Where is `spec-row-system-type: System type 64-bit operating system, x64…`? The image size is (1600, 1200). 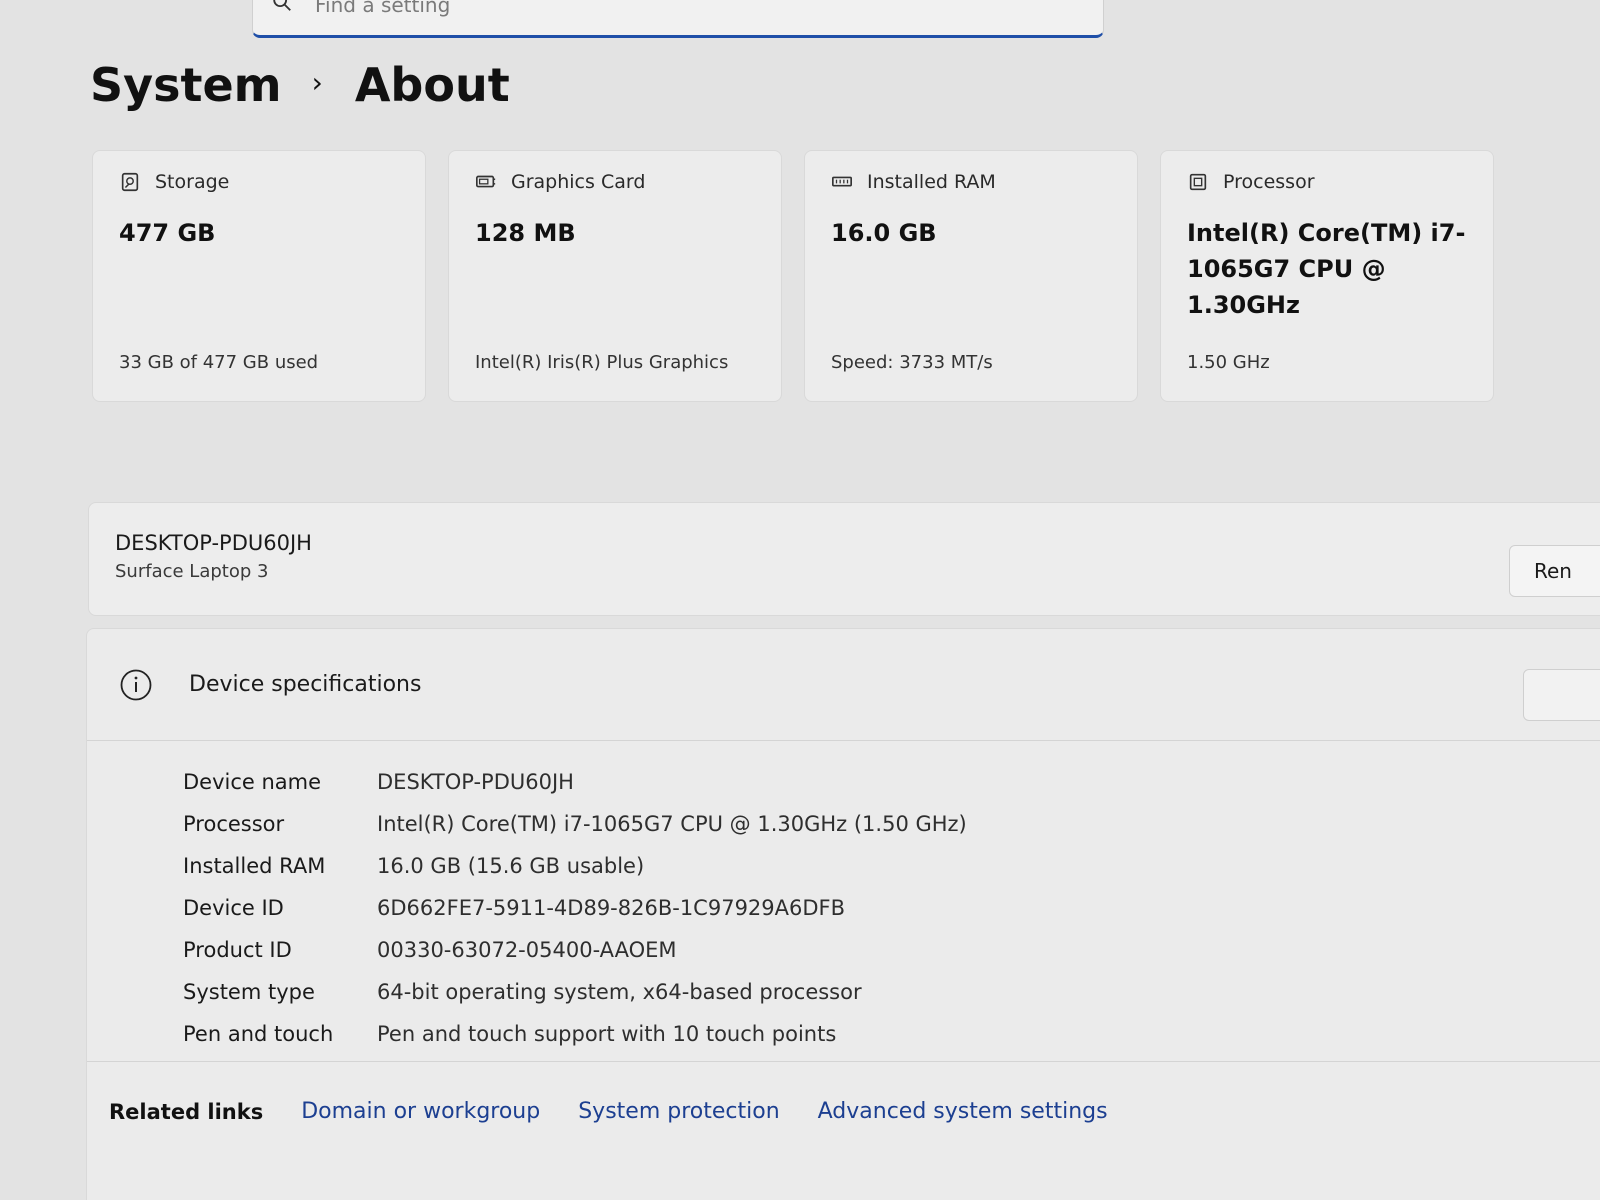
spec-row-system-type: System type 64-bit operating system, x64… is located at coordinates (891, 992).